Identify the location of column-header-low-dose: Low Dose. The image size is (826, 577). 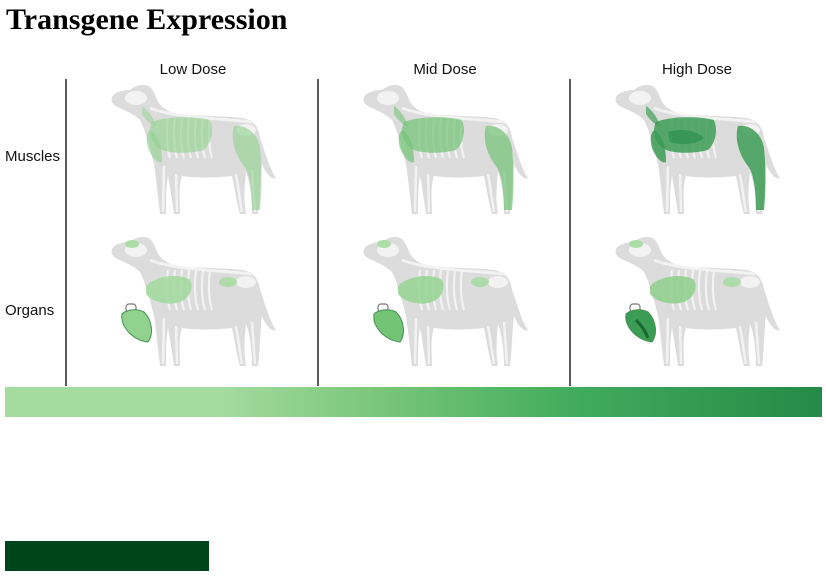
(193, 69).